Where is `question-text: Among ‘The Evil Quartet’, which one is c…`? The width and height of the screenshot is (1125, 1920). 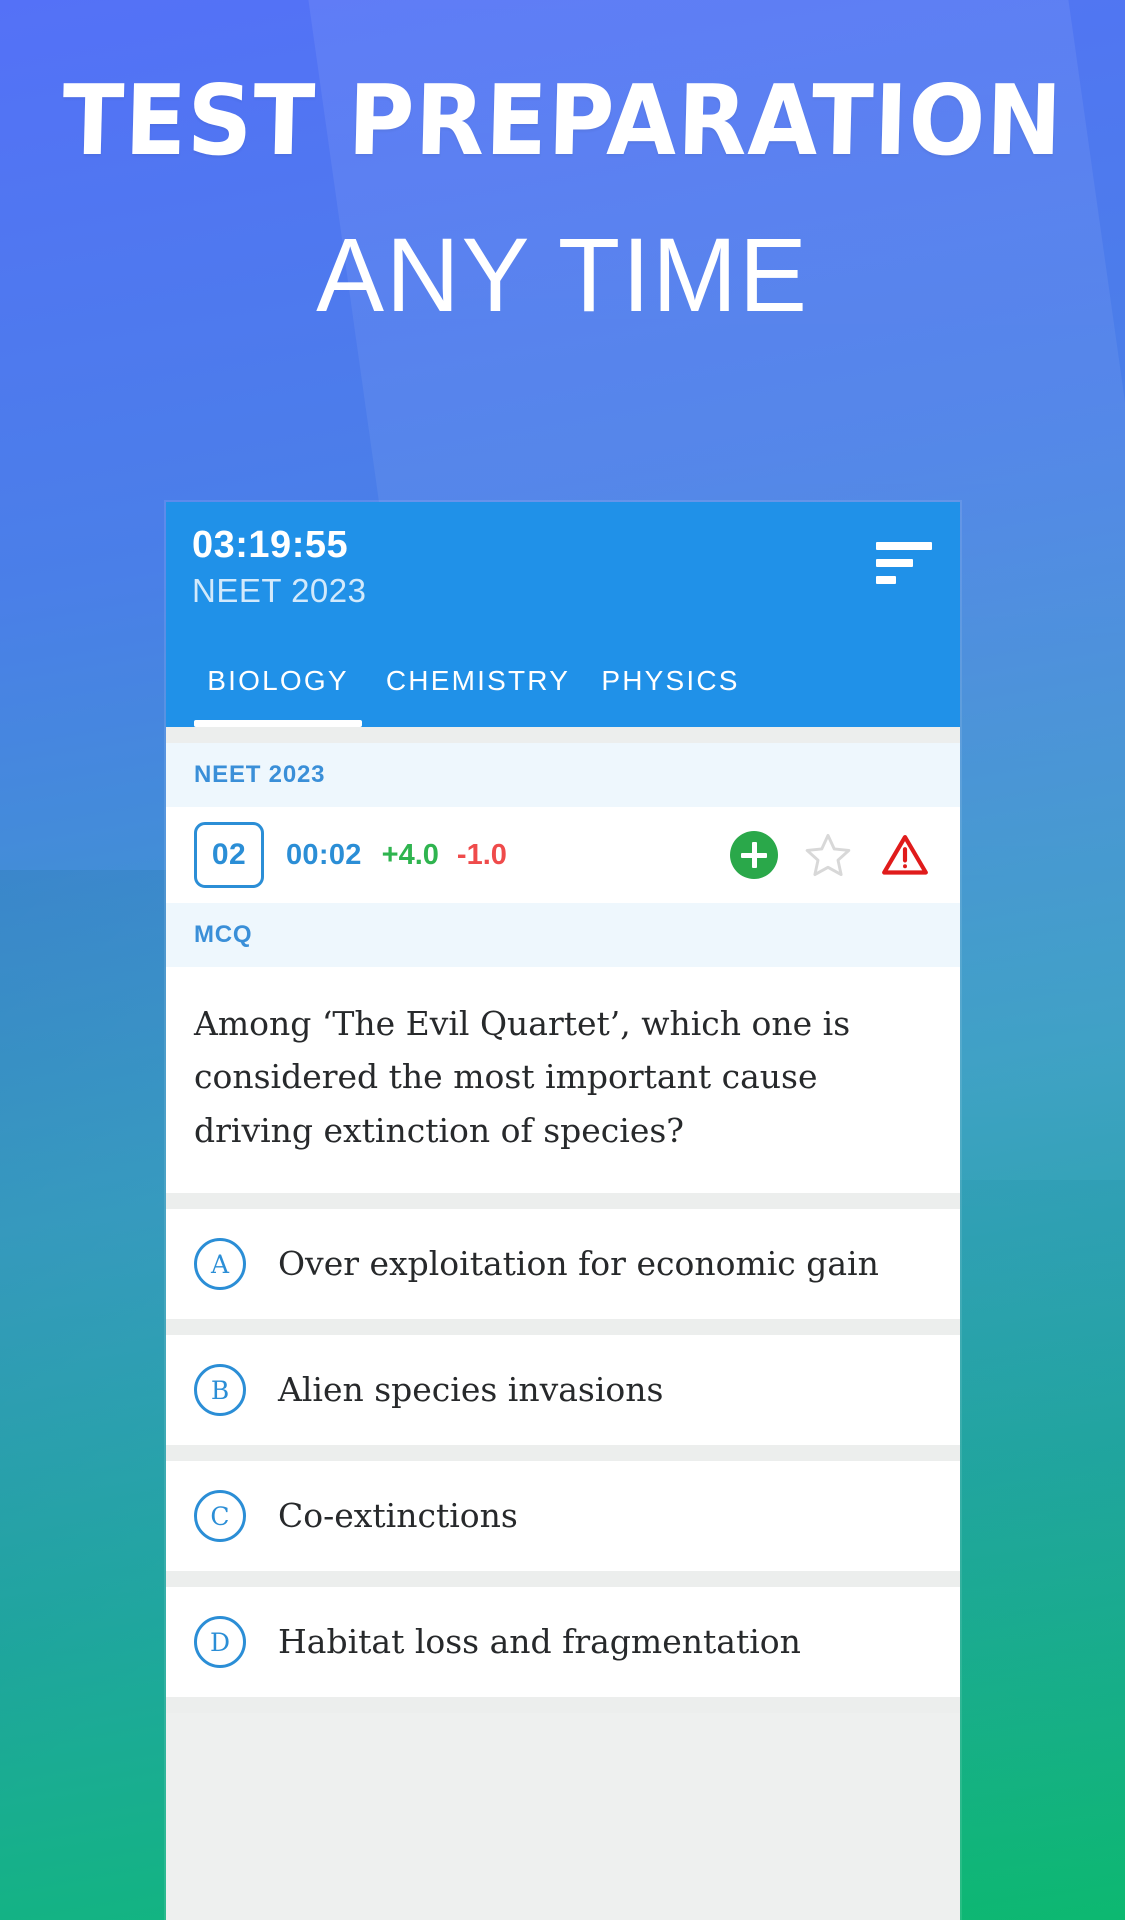
question-text: Among ‘The Evil Quartet’, which one is c… is located at coordinates (563, 1080).